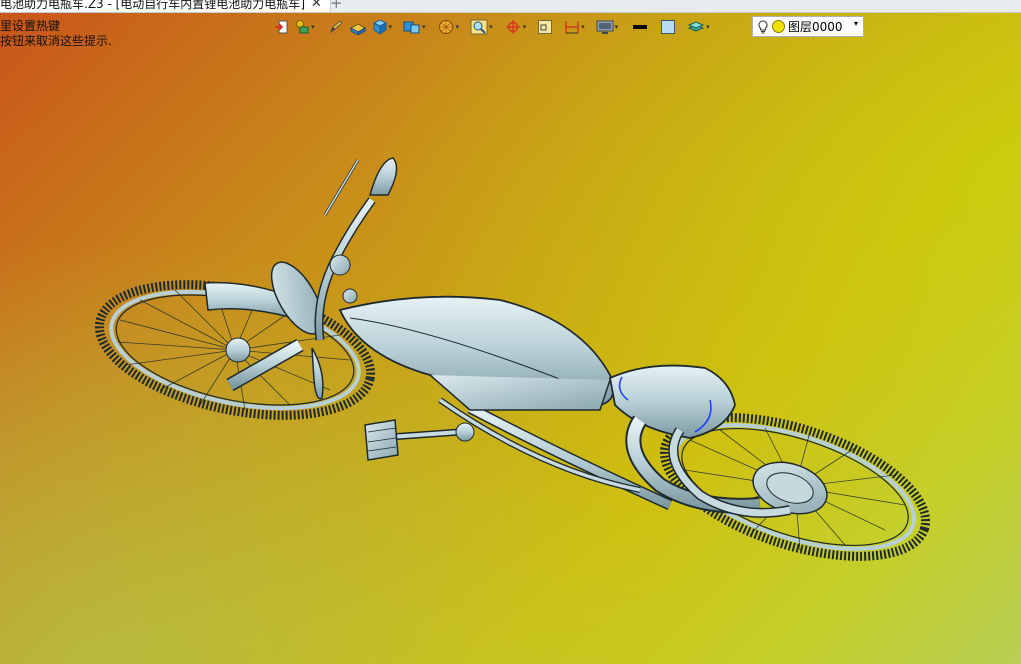  I want to click on dimension-button: ▾, so click(574, 27).